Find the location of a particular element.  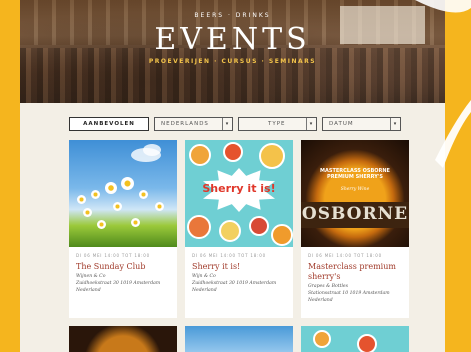

date-select-label: DATUM is located at coordinates (341, 124).